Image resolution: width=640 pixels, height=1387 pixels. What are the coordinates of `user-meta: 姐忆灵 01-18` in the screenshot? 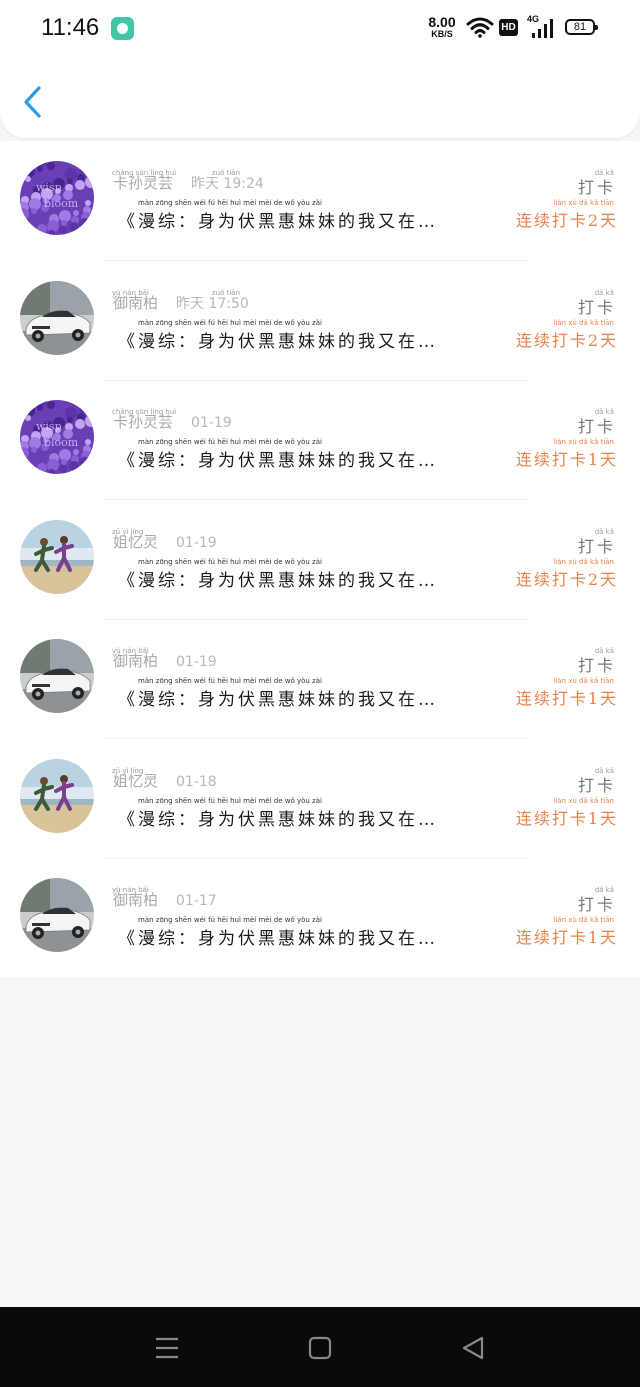 It's located at (165, 780).